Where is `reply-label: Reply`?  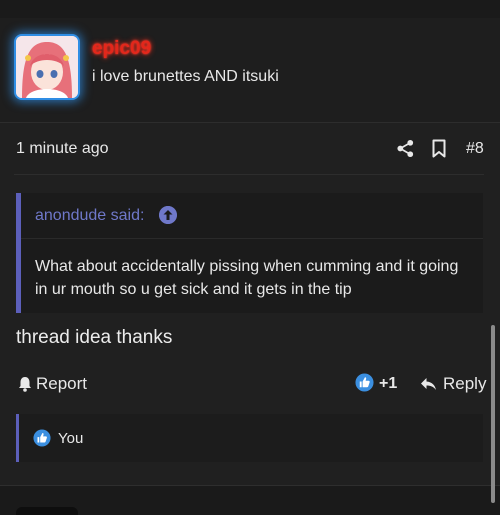
reply-label: Reply is located at coordinates (465, 383).